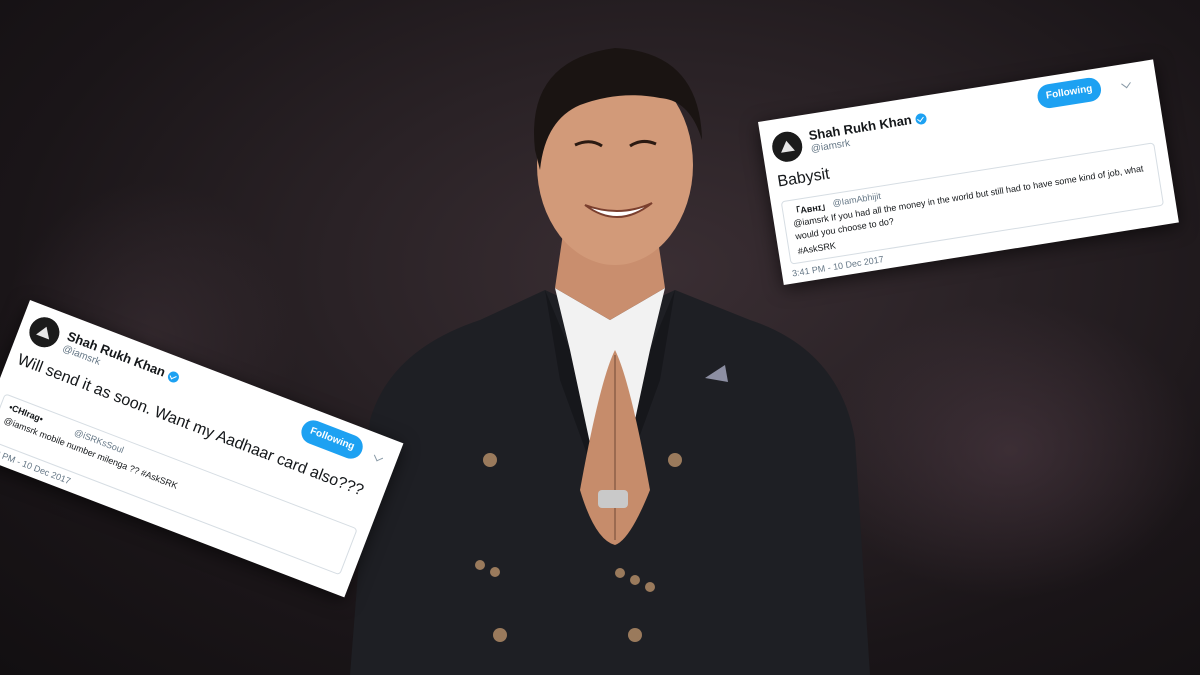 Image resolution: width=1200 pixels, height=675 pixels. Describe the element at coordinates (803, 178) in the screenshot. I see `tweet-text: Babysit` at that location.